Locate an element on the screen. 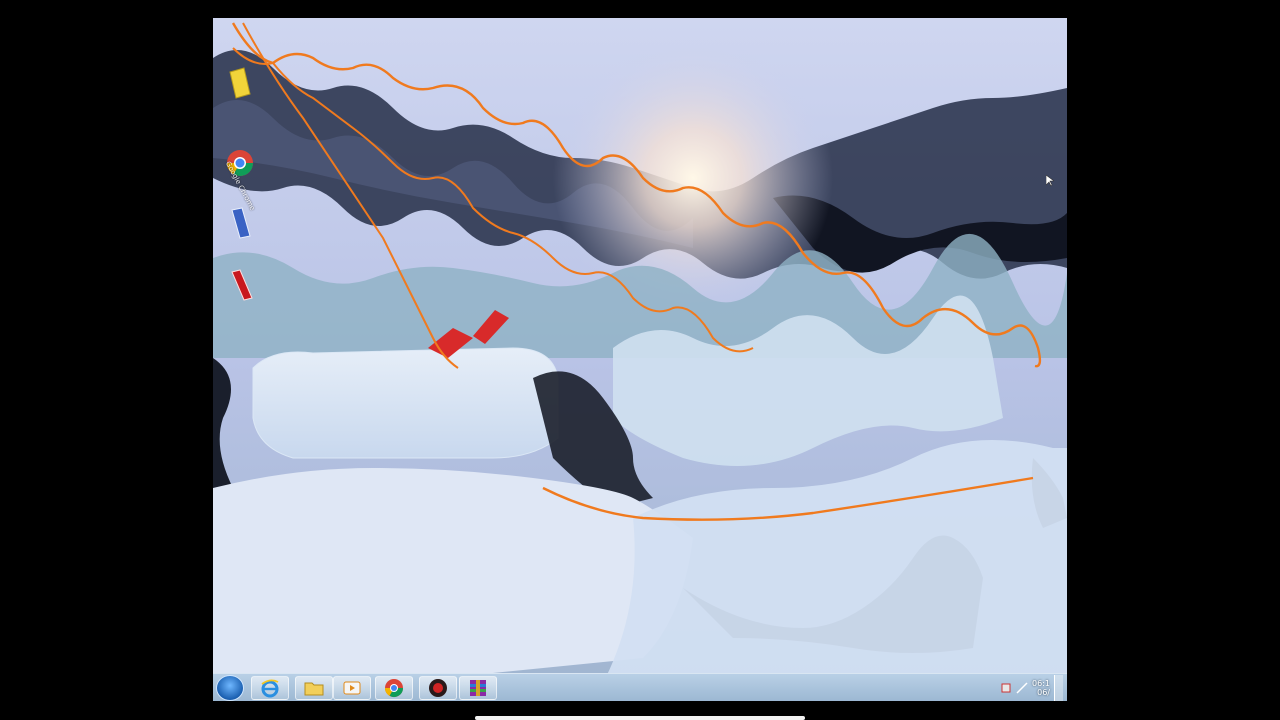 The width and height of the screenshot is (1280, 720). record-icon is located at coordinates (438, 688).